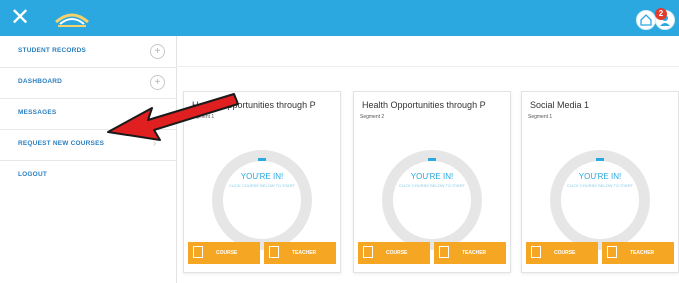 Image resolution: width=679 pixels, height=283 pixels. Describe the element at coordinates (560, 105) in the screenshot. I see `course-title: Social Media 1` at that location.